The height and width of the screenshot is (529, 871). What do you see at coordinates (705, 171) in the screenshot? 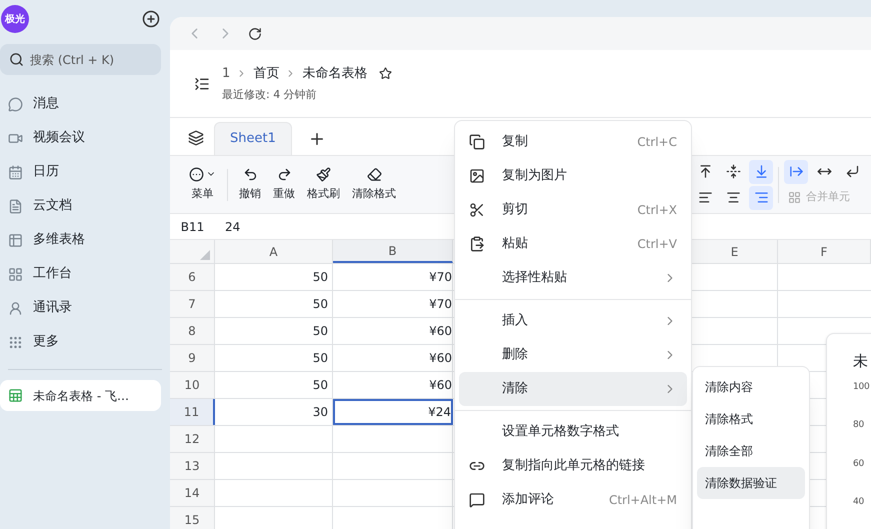
I see `align-top-icon` at bounding box center [705, 171].